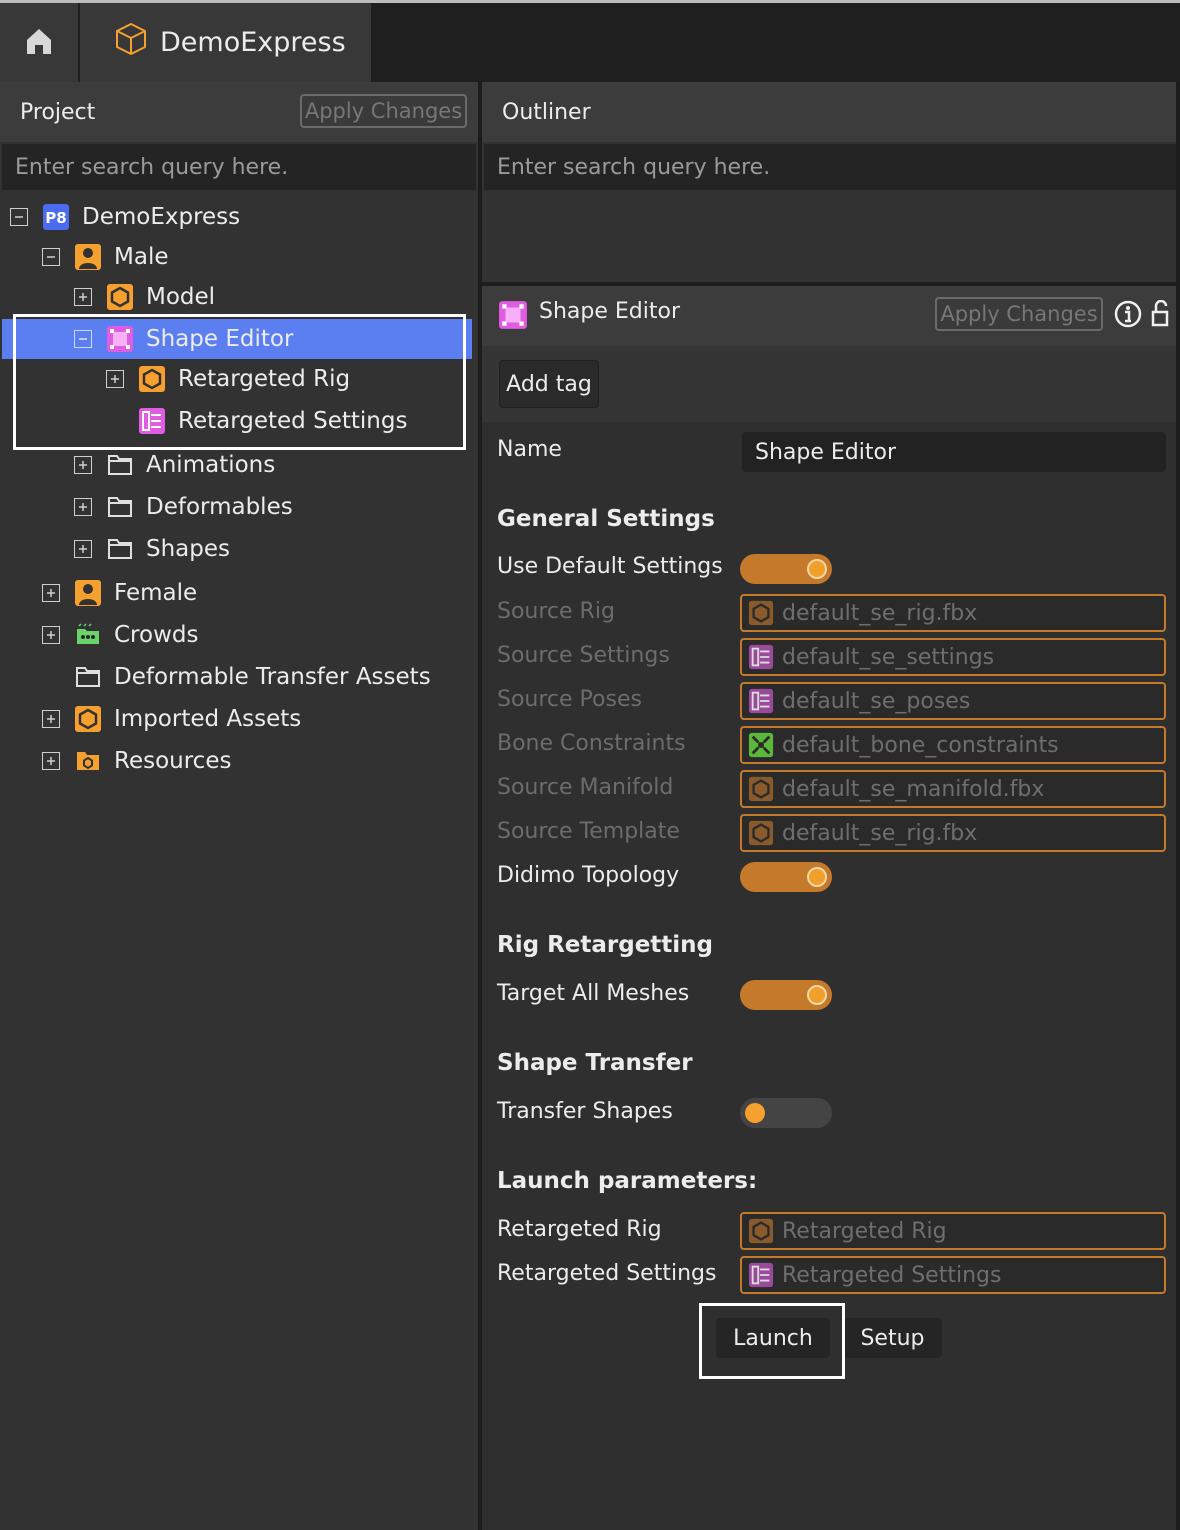 This screenshot has height=1530, width=1180. I want to click on info-icon, so click(1128, 316).